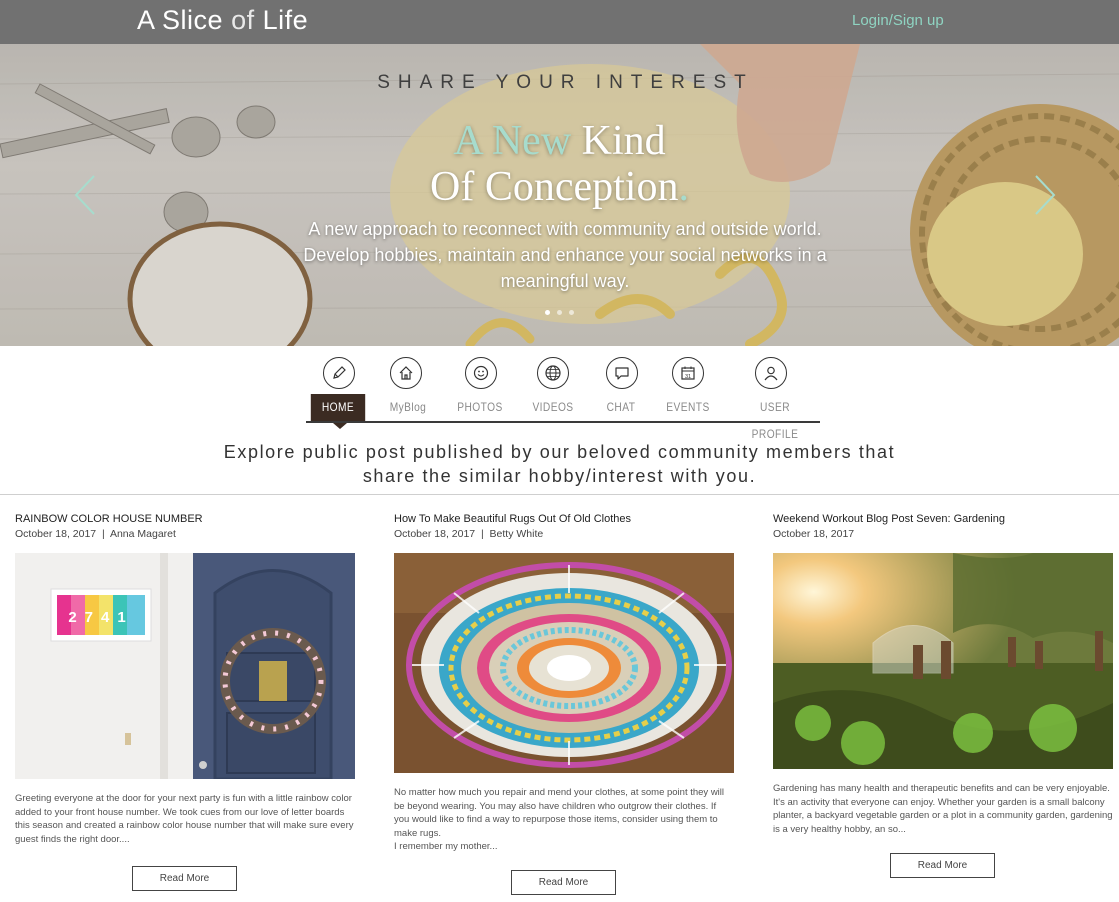 Image resolution: width=1119 pixels, height=902 pixels. What do you see at coordinates (622, 373) in the screenshot?
I see `speech-bubble-icon` at bounding box center [622, 373].